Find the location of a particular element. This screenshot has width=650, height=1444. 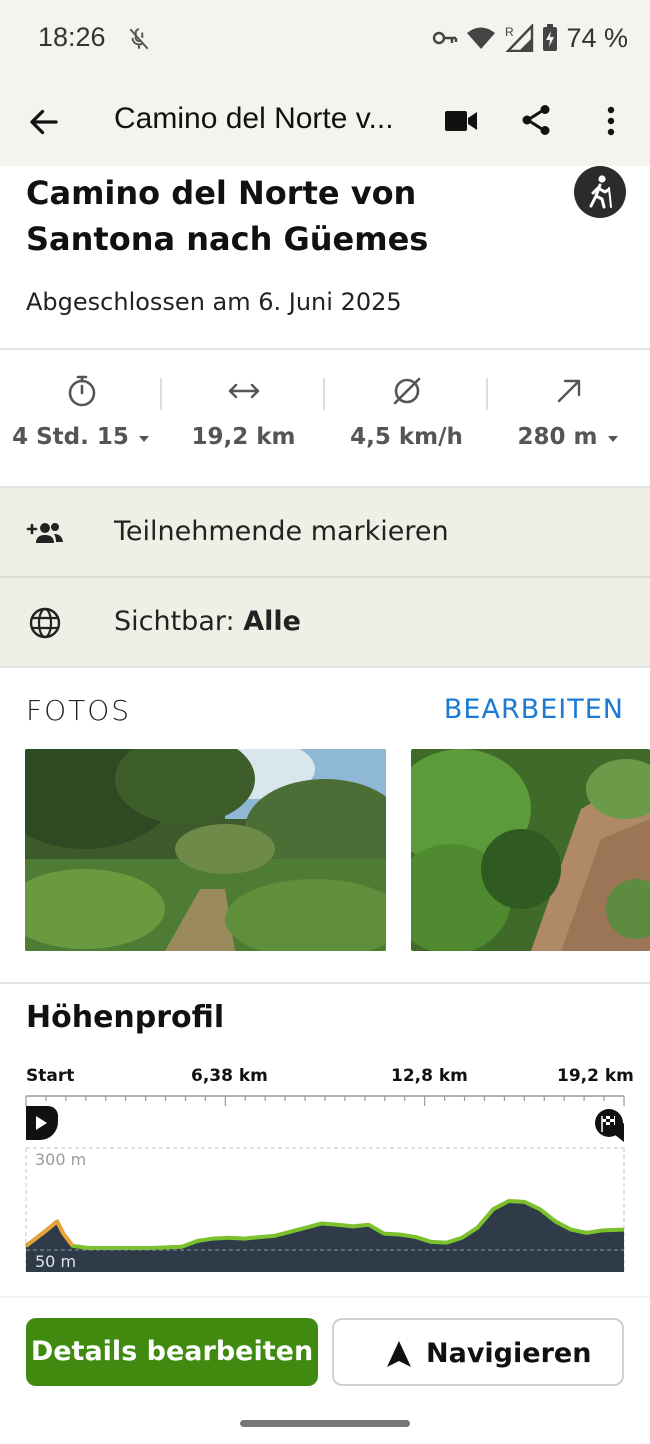

visibility-label: Sichtbar: Alle is located at coordinates (207, 621).